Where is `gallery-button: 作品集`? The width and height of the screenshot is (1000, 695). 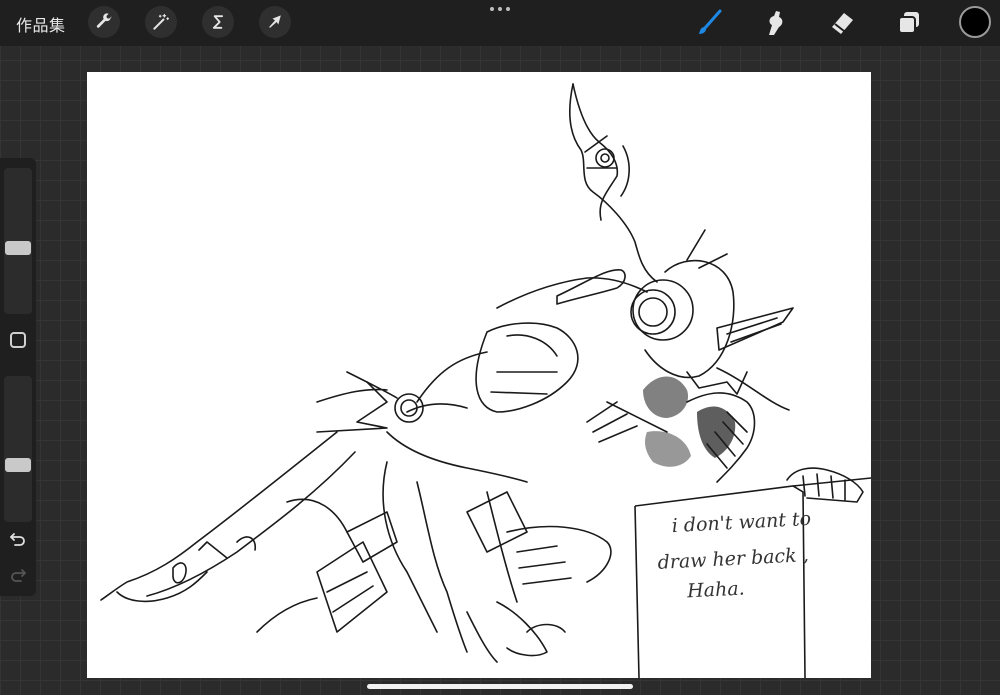
gallery-button: 作品集 is located at coordinates (41, 24).